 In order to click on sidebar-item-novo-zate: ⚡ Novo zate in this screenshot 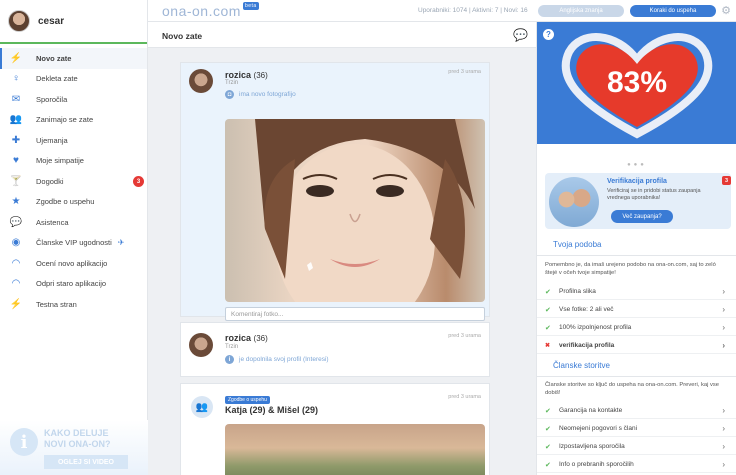, I will do `click(73, 58)`.